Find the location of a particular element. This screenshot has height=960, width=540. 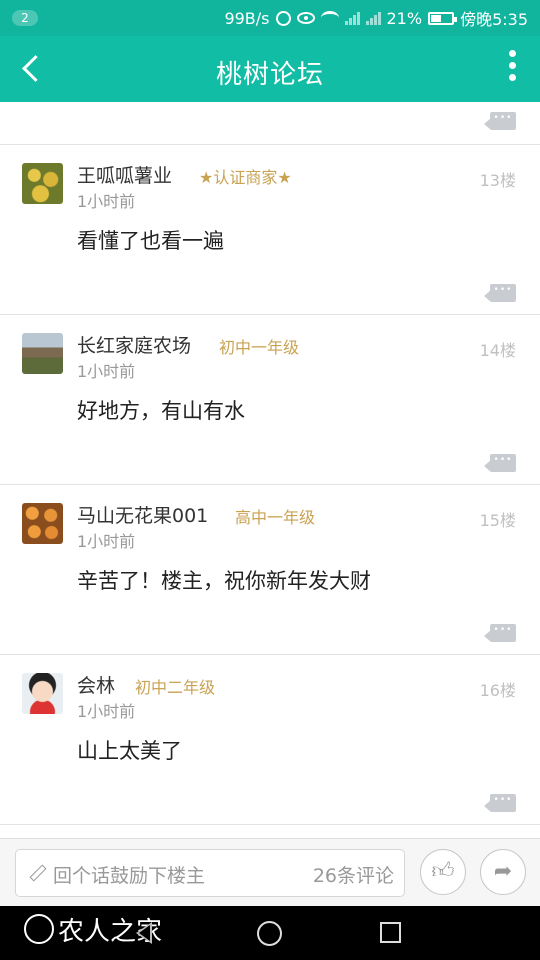

floor-number: 13楼 is located at coordinates (497, 180).